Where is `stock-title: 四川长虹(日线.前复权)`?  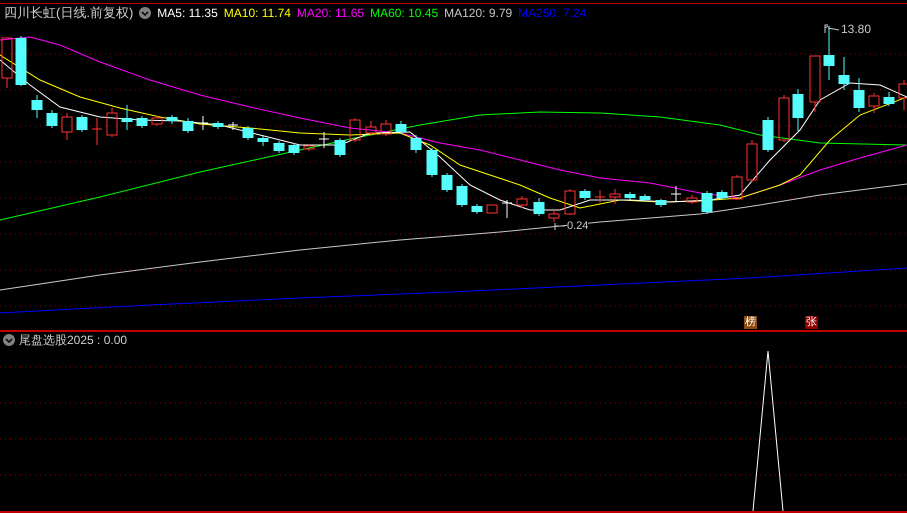
stock-title: 四川长虹(日线.前复权) is located at coordinates (69, 13).